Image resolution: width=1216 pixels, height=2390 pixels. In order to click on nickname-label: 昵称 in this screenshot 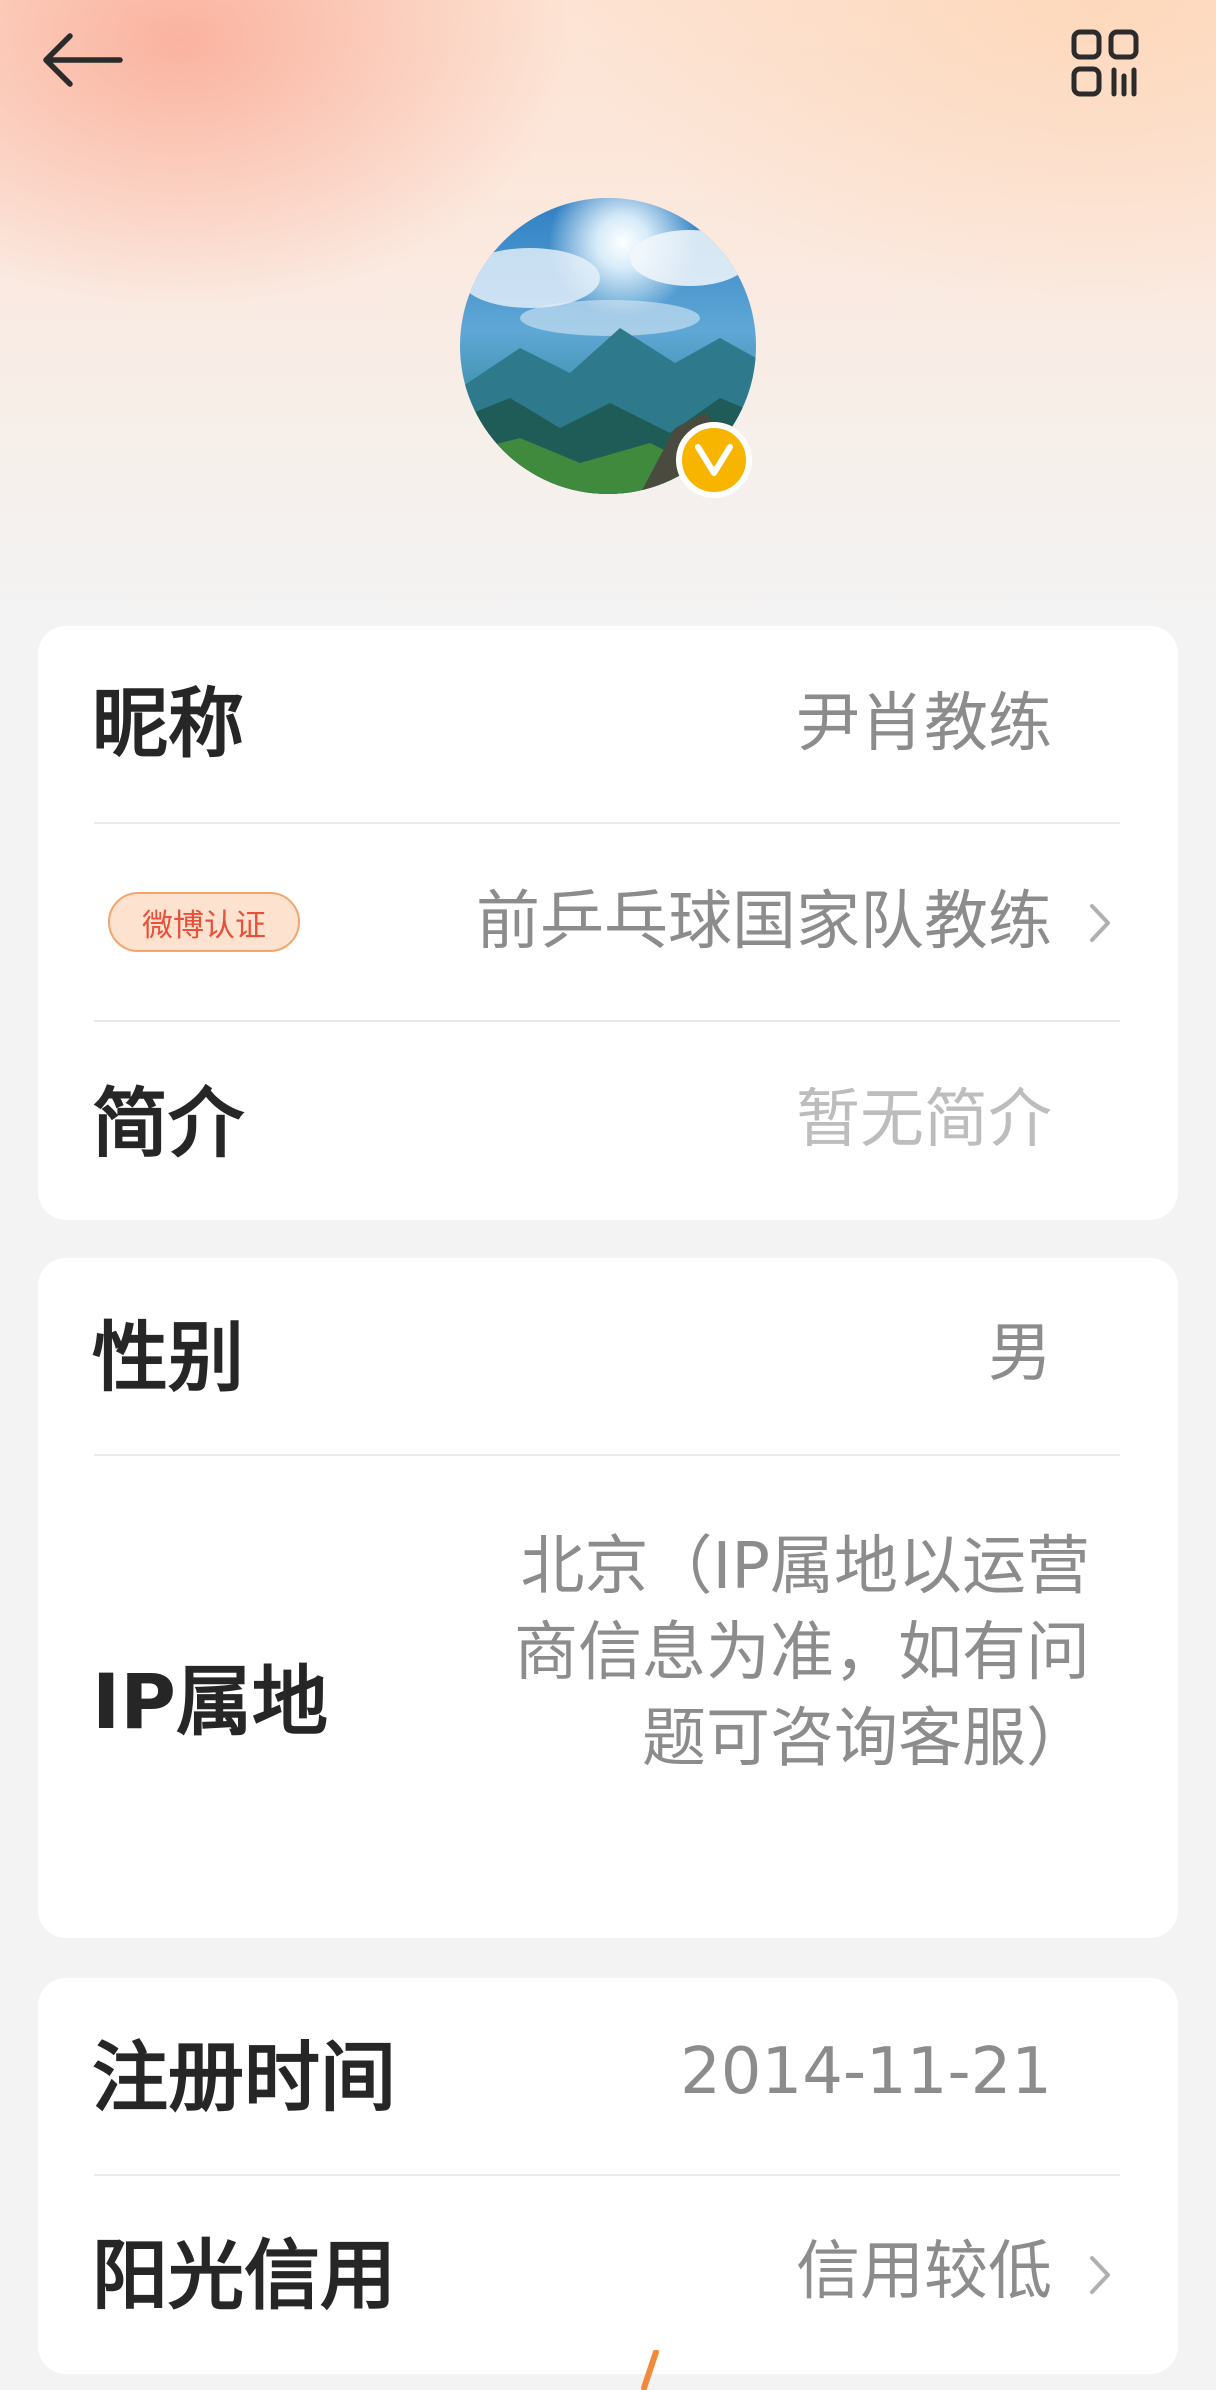, I will do `click(168, 723)`.